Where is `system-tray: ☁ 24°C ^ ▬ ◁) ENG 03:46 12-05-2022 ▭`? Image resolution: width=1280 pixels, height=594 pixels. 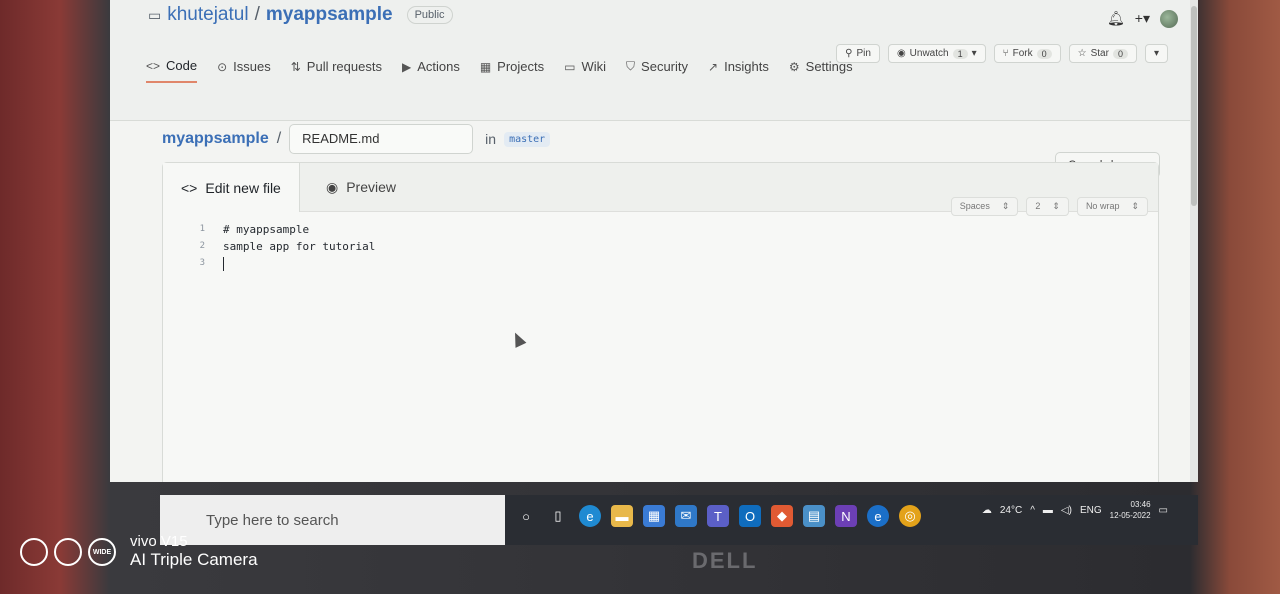 system-tray: ☁ 24°C ^ ▬ ◁) ENG 03:46 12-05-2022 ▭ is located at coordinates (1075, 510).